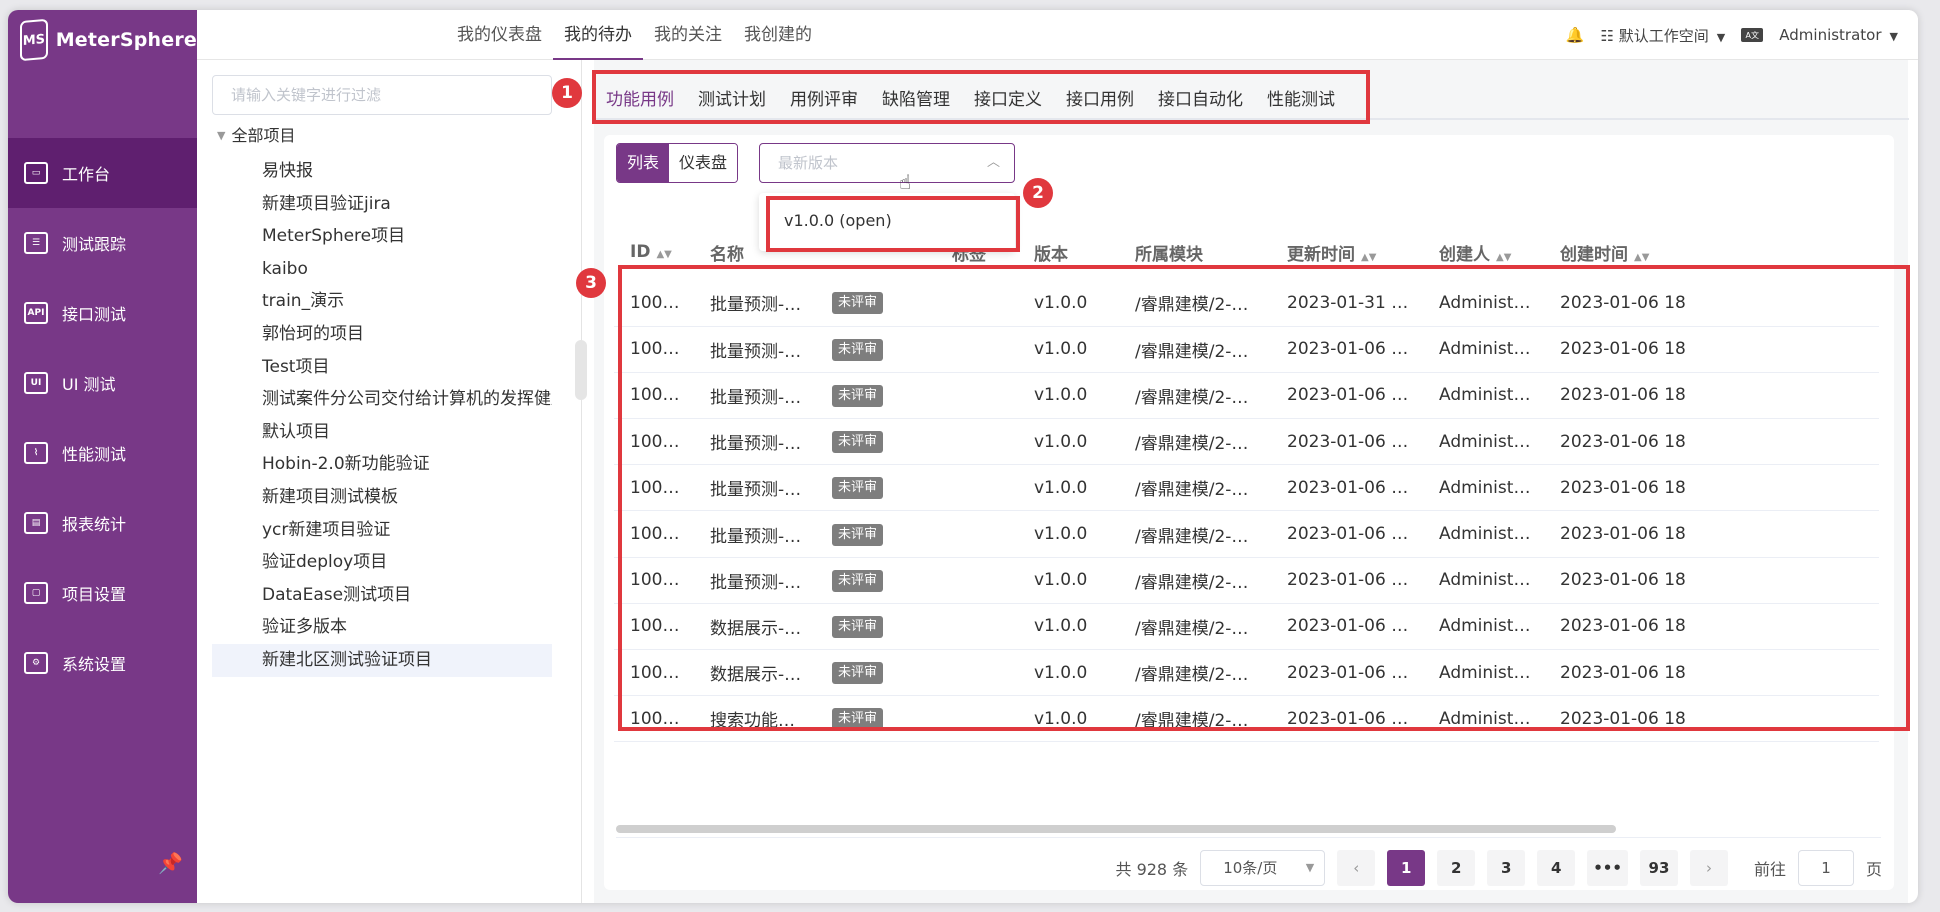  I want to click on column-header-7: 创建人 ▲▼, so click(1483, 240).